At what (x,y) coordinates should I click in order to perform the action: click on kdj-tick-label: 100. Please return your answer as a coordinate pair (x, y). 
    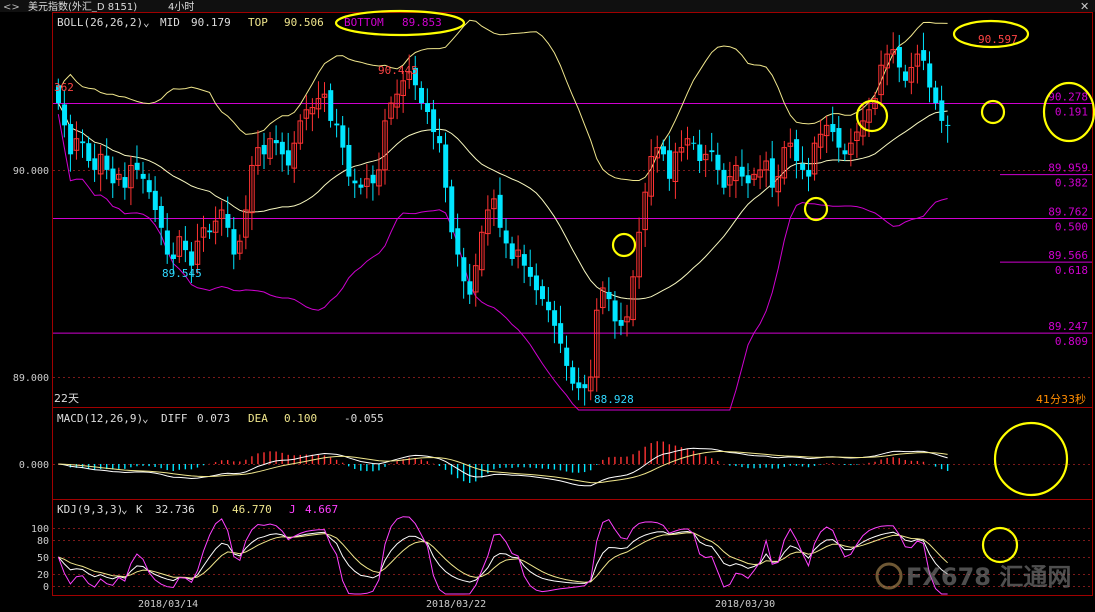
    Looking at the image, I should click on (40, 529).